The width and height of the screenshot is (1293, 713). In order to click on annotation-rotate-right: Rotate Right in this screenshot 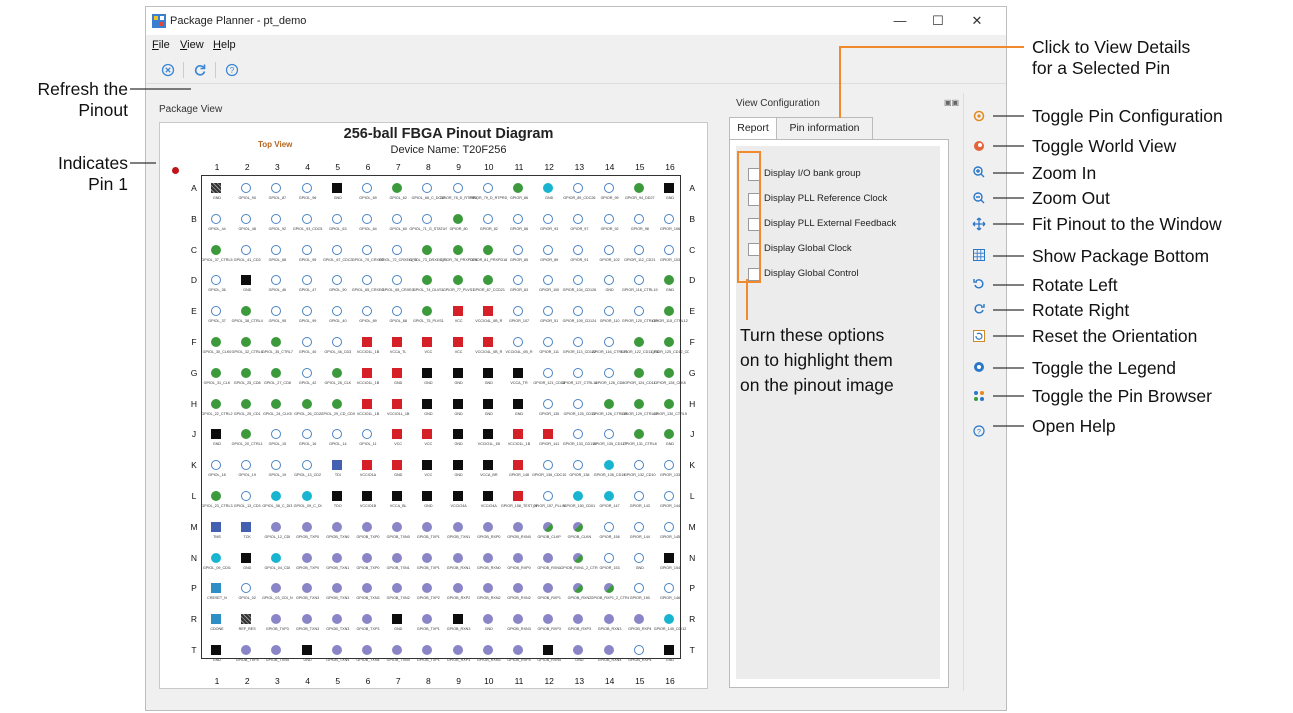, I will do `click(1081, 310)`.